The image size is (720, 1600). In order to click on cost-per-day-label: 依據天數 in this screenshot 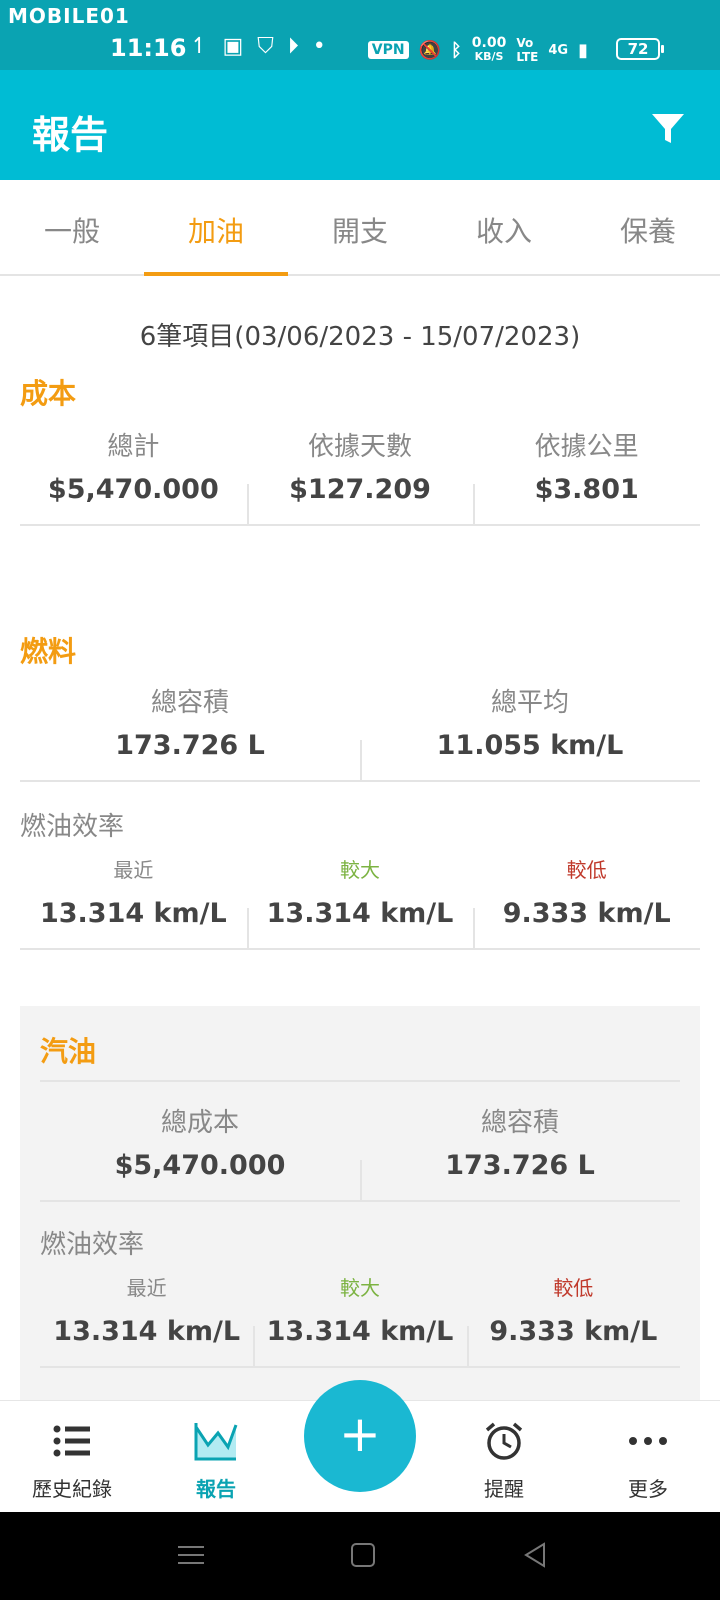, I will do `click(360, 447)`.